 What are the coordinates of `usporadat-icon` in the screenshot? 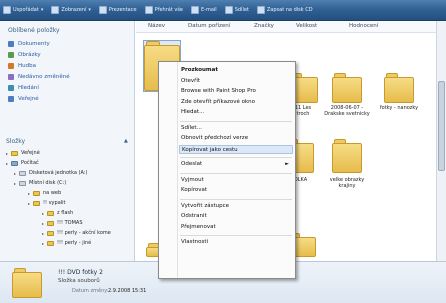 It's located at (7, 10).